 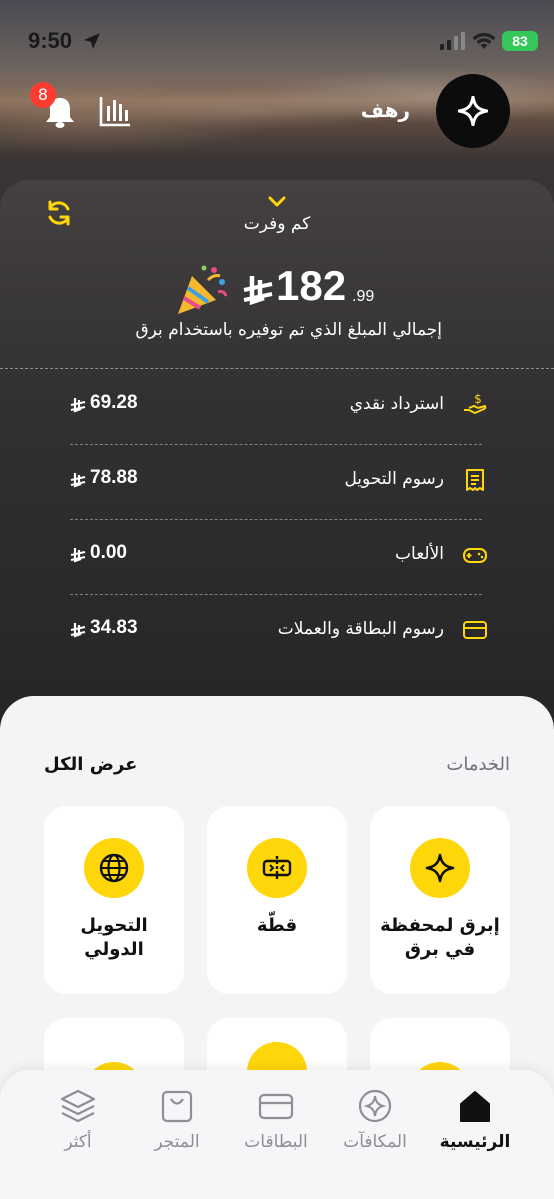 What do you see at coordinates (478, 764) in the screenshot?
I see `services-title: الخدمات` at bounding box center [478, 764].